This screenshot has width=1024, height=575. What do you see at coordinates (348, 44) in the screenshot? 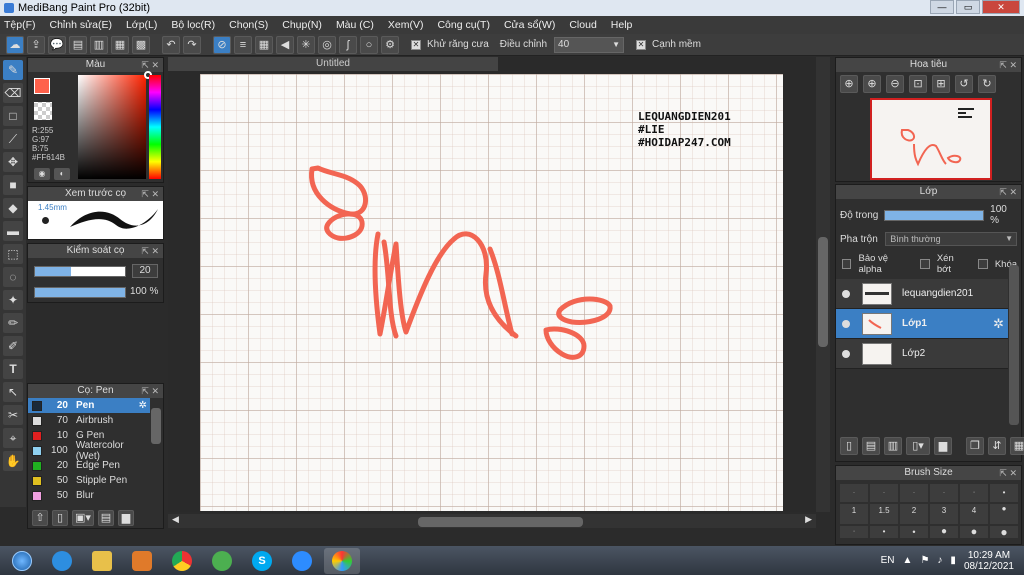
I see `curve-snap-icon: ʃ` at bounding box center [348, 44].